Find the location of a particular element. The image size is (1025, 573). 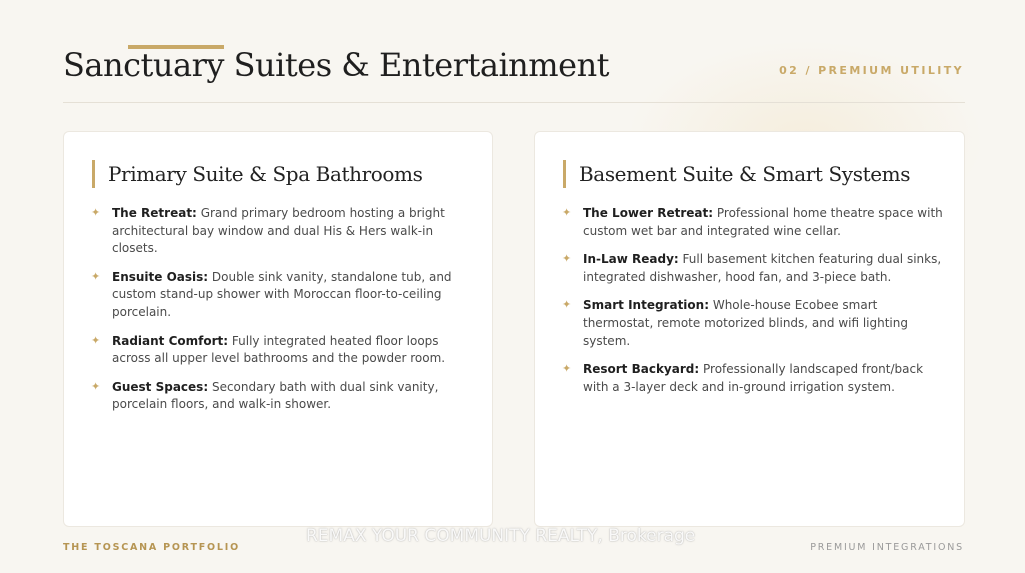

section-label: 02 / PREMIUM UTILITY is located at coordinates (871, 70).